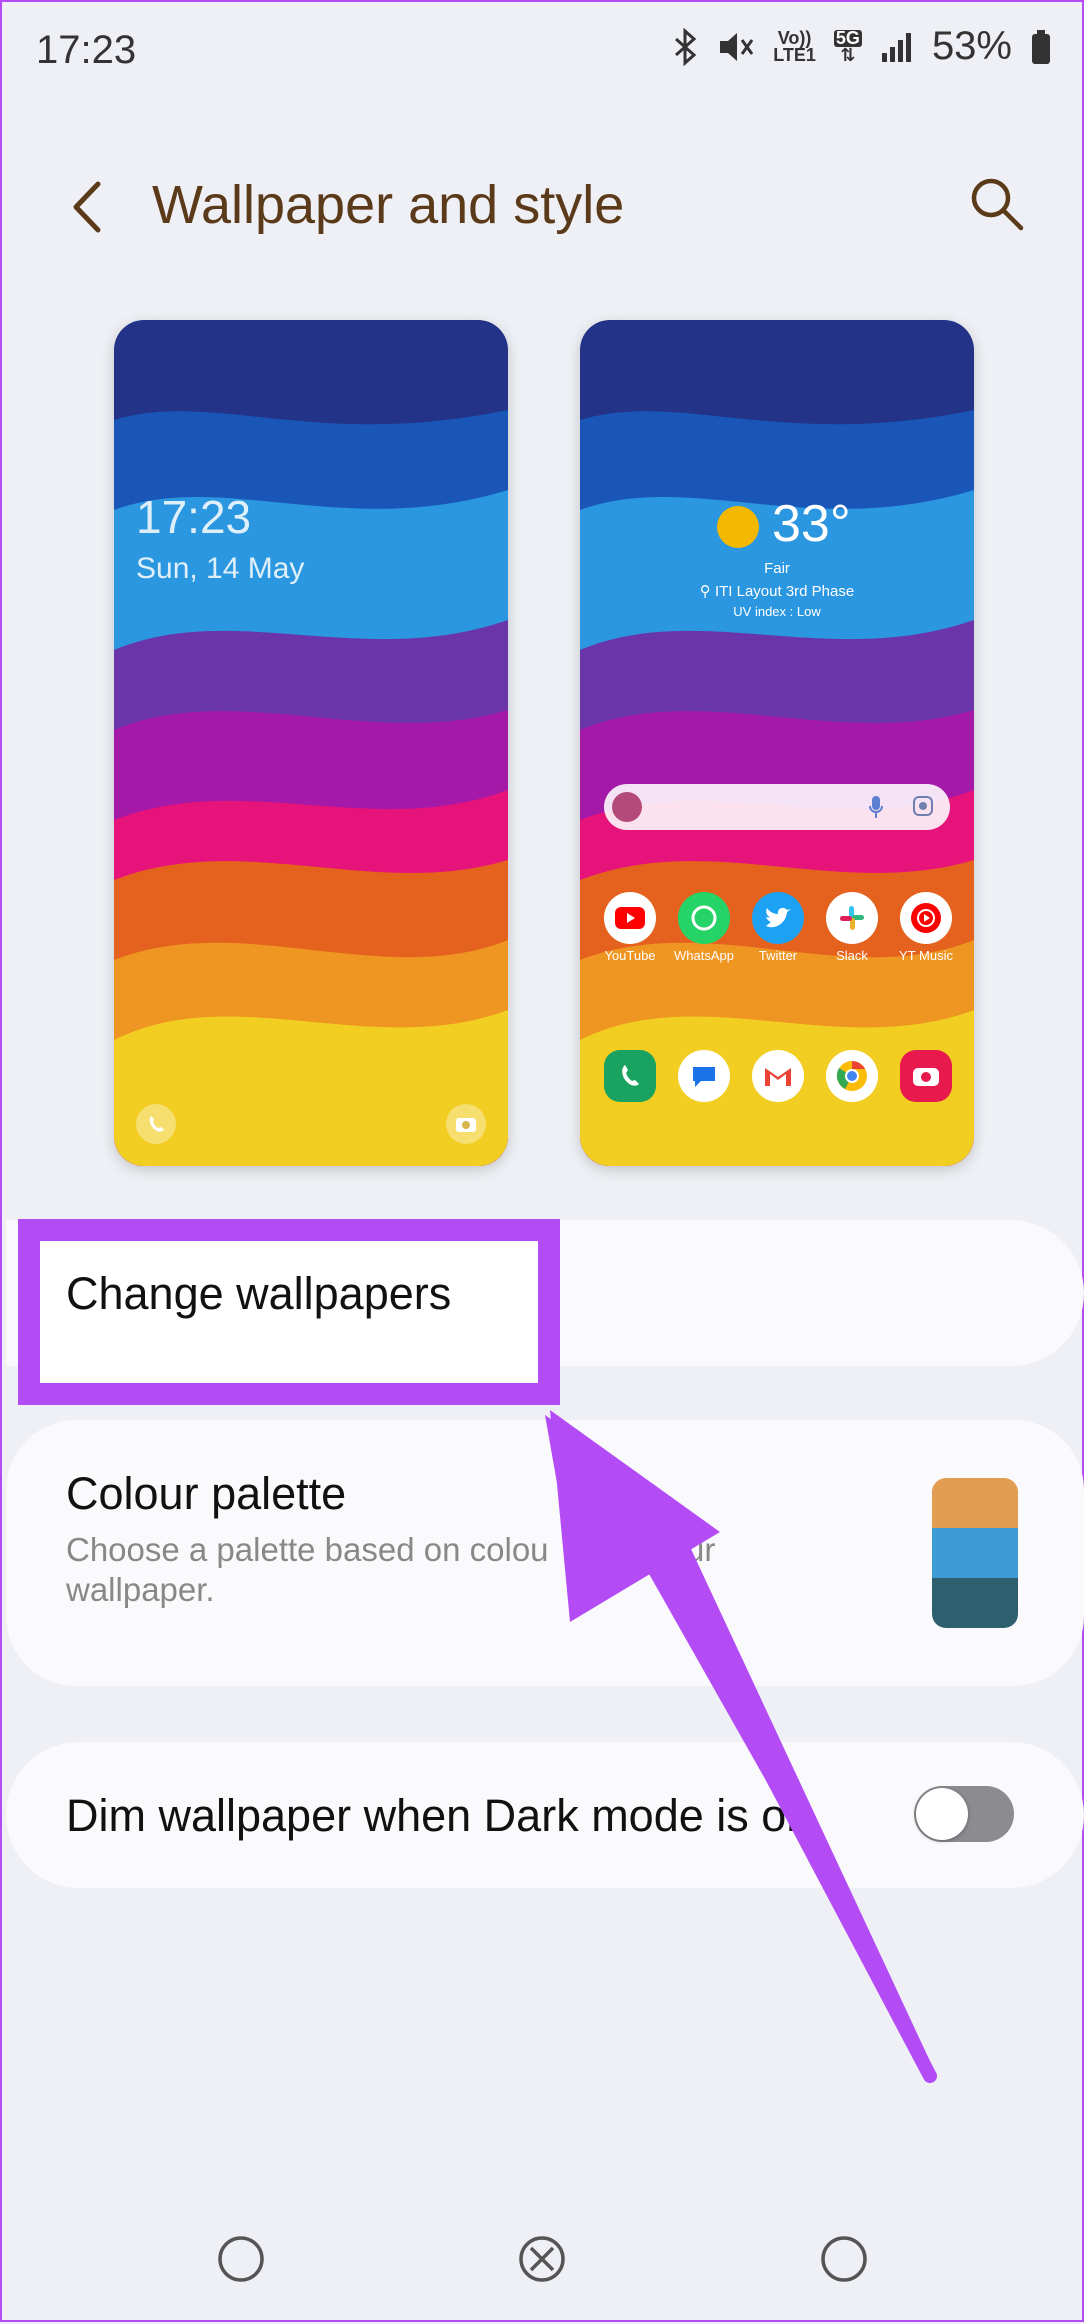 The height and width of the screenshot is (2324, 1084). What do you see at coordinates (844, 2259) in the screenshot?
I see `back-nav-button` at bounding box center [844, 2259].